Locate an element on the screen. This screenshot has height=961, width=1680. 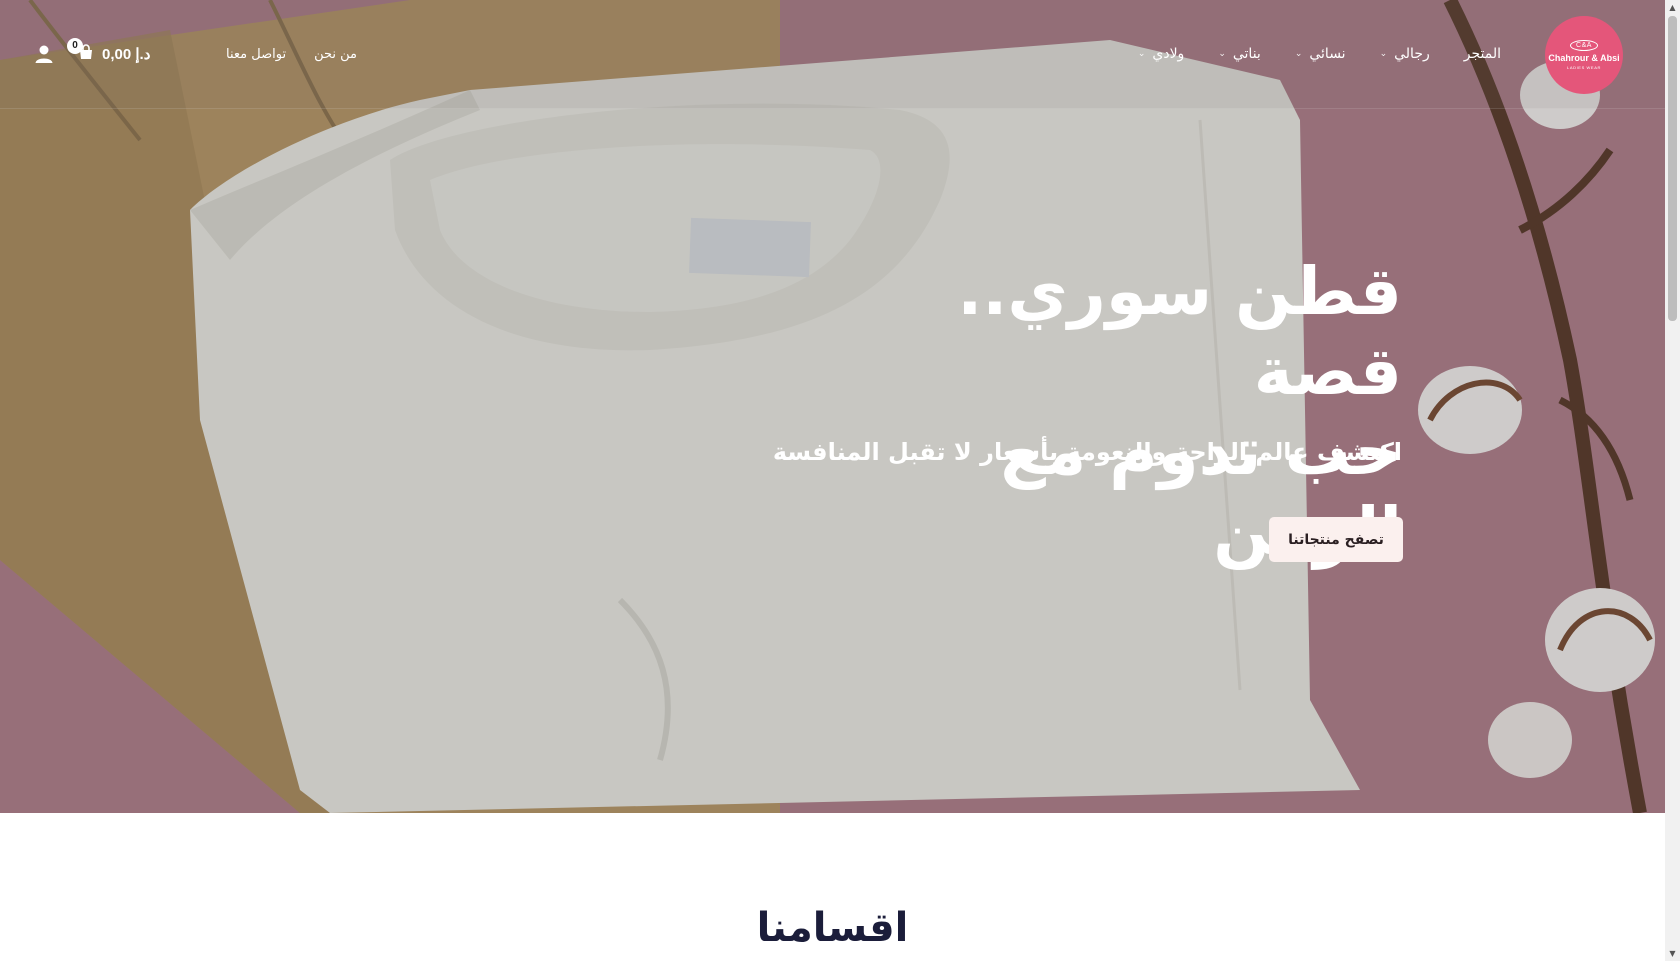
browse-products-button: تصفح منتجاتنا is located at coordinates (1336, 539).